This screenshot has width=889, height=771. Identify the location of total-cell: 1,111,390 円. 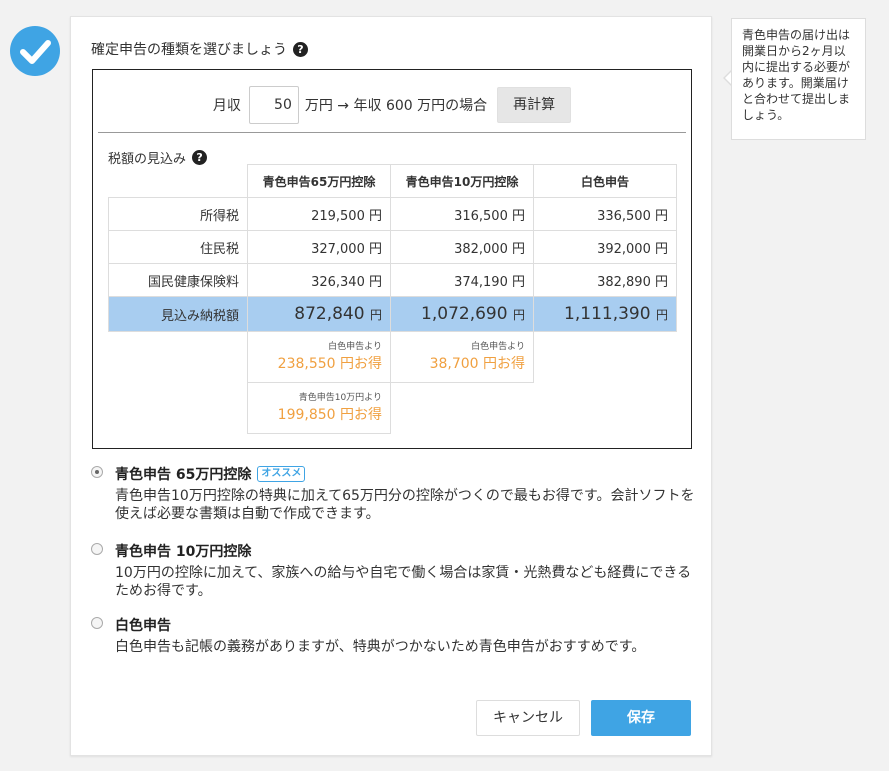
(605, 314).